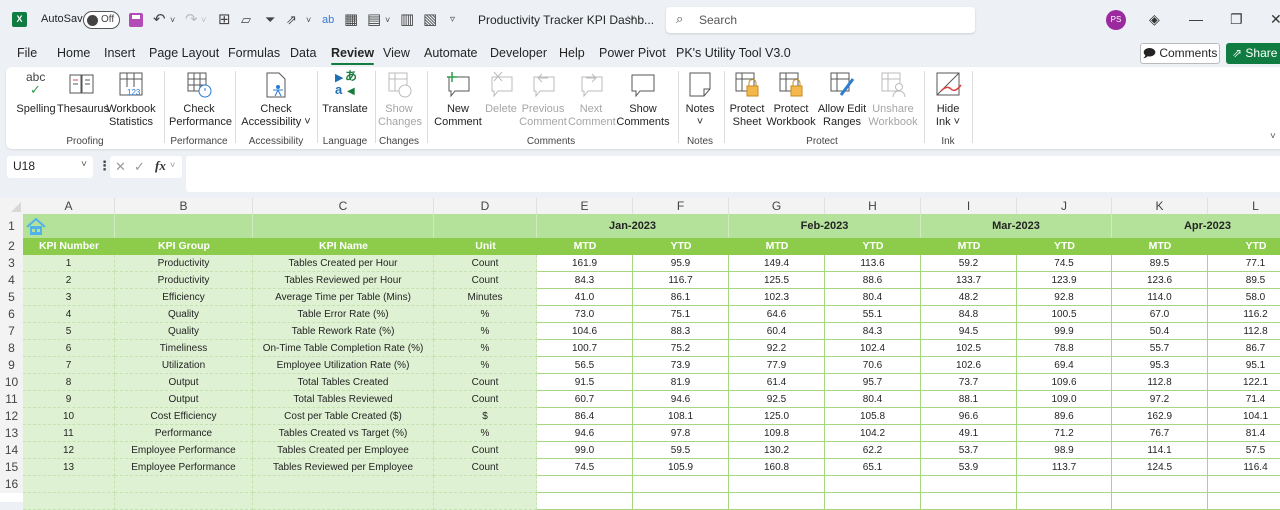 This screenshot has width=1280, height=510. I want to click on mtd-value-cell: 60.7, so click(585, 399).